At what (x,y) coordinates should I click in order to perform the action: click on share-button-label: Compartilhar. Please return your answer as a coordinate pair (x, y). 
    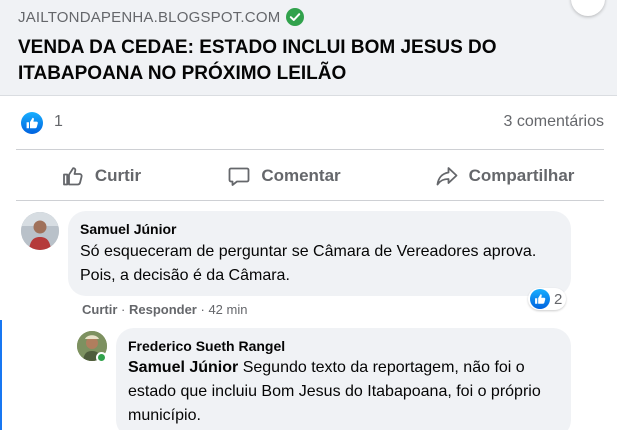
    Looking at the image, I should click on (521, 175).